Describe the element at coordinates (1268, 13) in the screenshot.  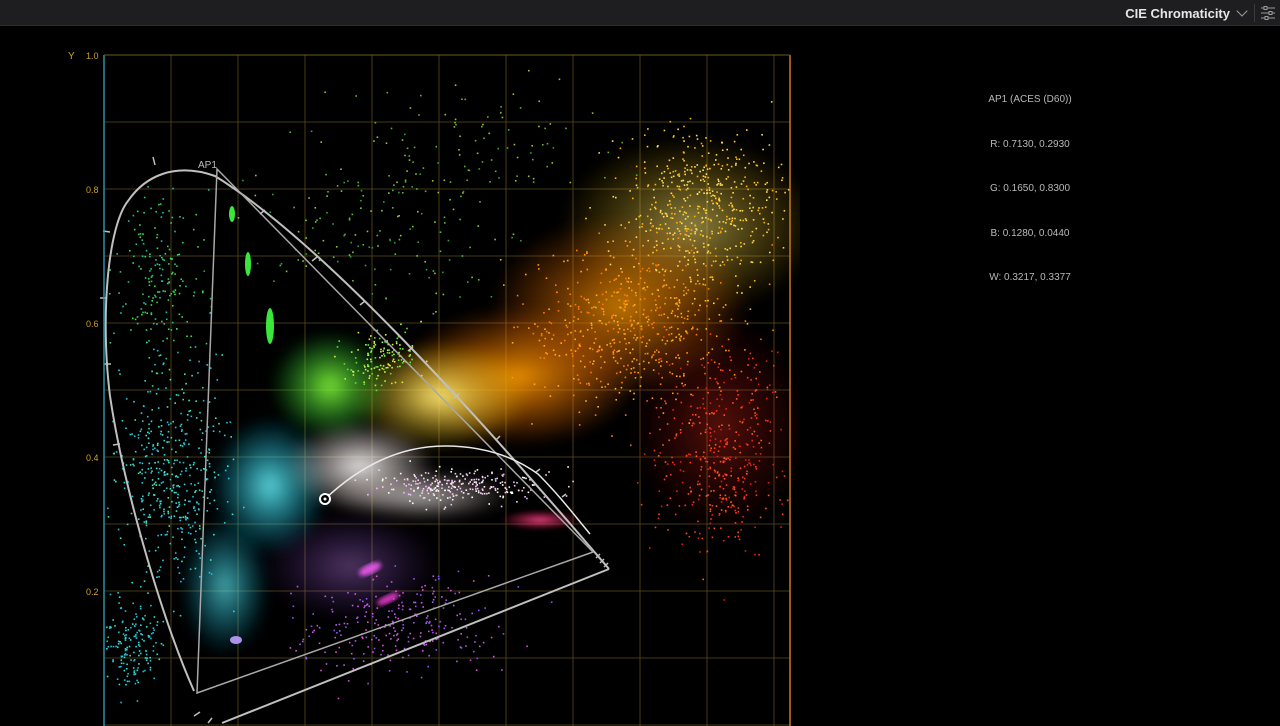
I see `scope-settings-button` at that location.